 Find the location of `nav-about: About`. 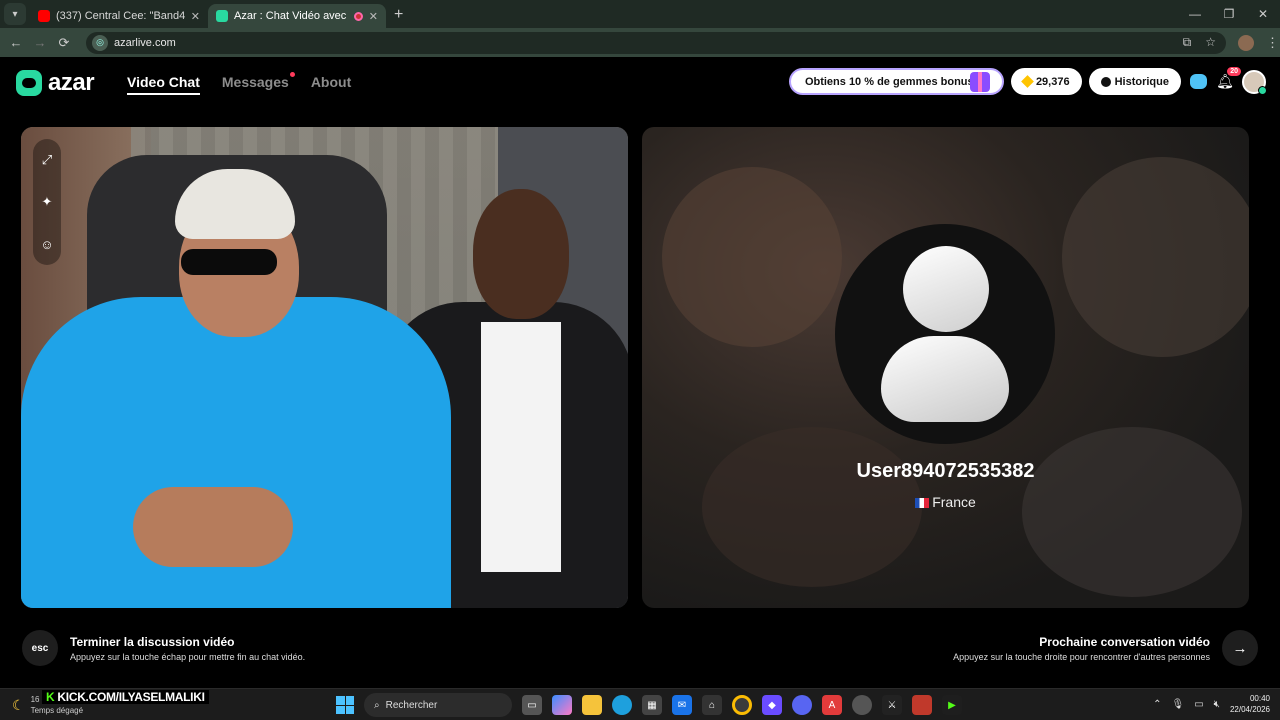

nav-about: About is located at coordinates (331, 84).